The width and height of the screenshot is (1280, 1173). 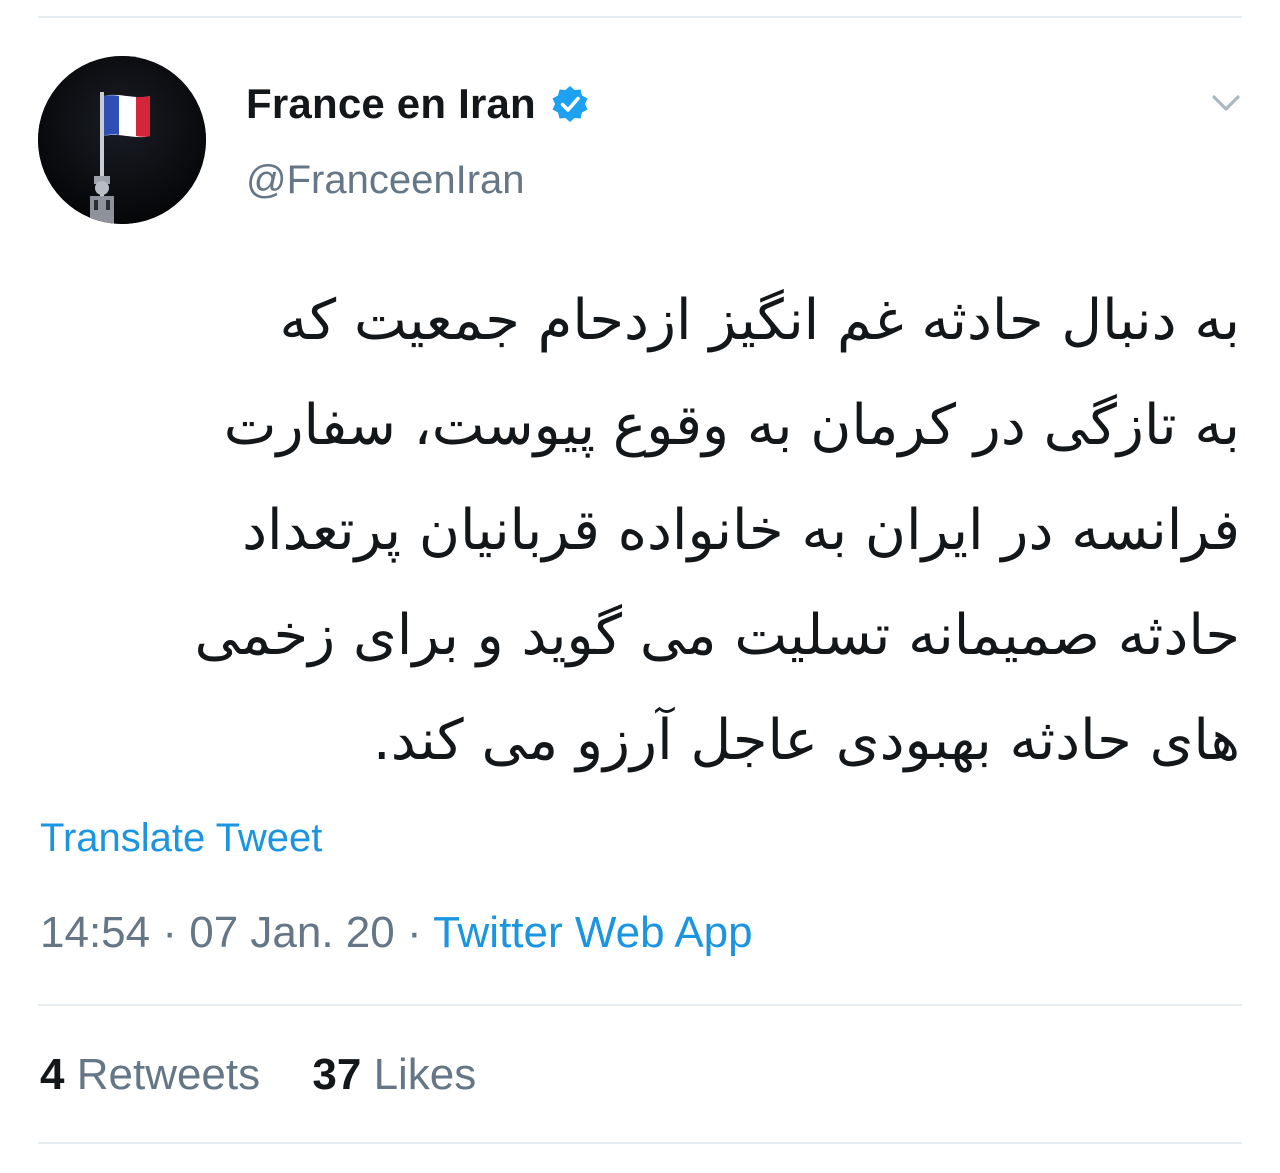 What do you see at coordinates (640, 17) in the screenshot?
I see `top-divider` at bounding box center [640, 17].